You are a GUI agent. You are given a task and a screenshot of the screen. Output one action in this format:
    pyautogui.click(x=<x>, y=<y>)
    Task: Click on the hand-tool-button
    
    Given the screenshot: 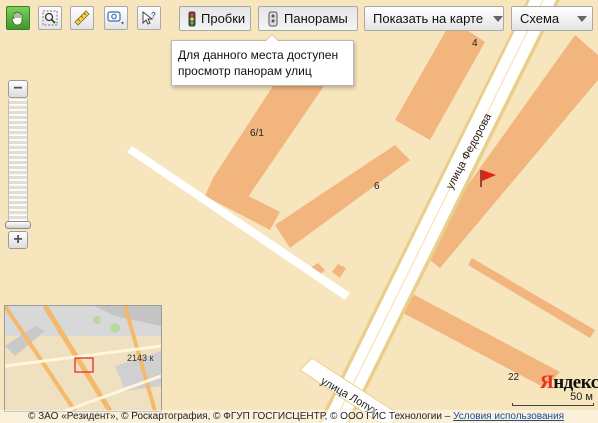 What is the action you would take?
    pyautogui.click(x=18, y=18)
    